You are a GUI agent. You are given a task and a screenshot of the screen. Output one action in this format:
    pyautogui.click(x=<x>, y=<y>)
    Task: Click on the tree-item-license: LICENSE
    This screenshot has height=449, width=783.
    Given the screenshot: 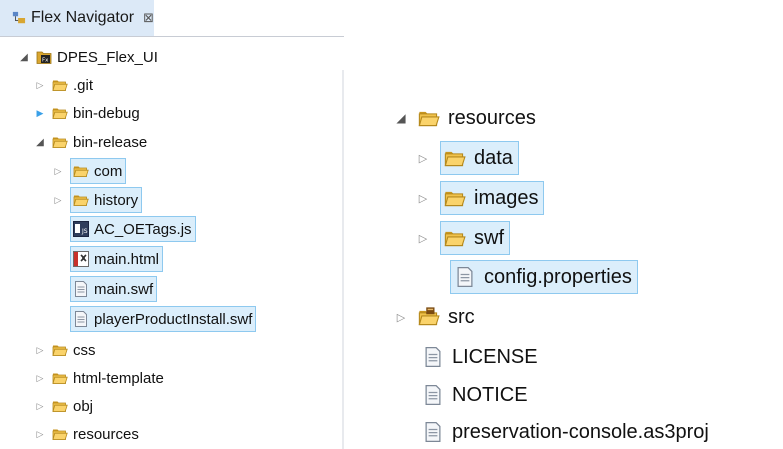 What is the action you would take?
    pyautogui.click(x=480, y=357)
    